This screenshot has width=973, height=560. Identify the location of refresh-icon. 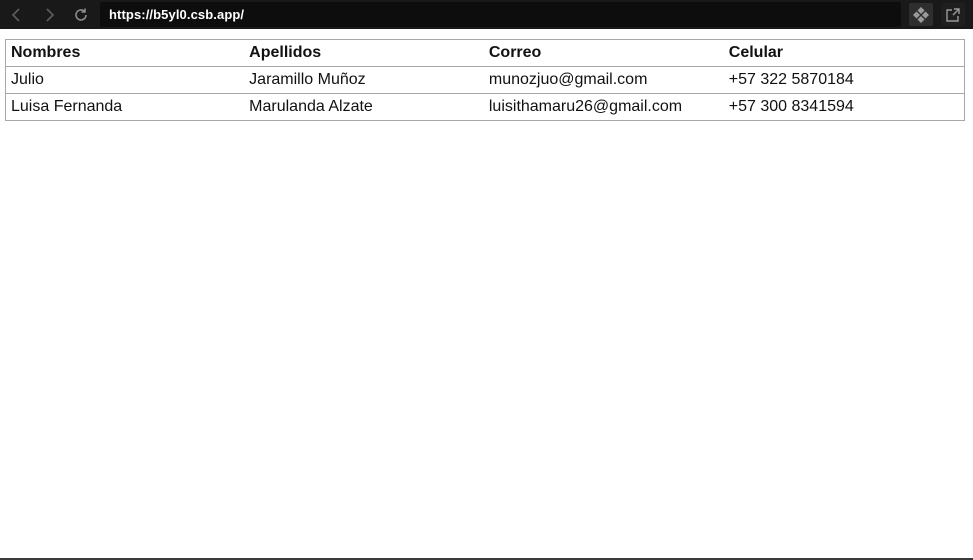
(81, 14).